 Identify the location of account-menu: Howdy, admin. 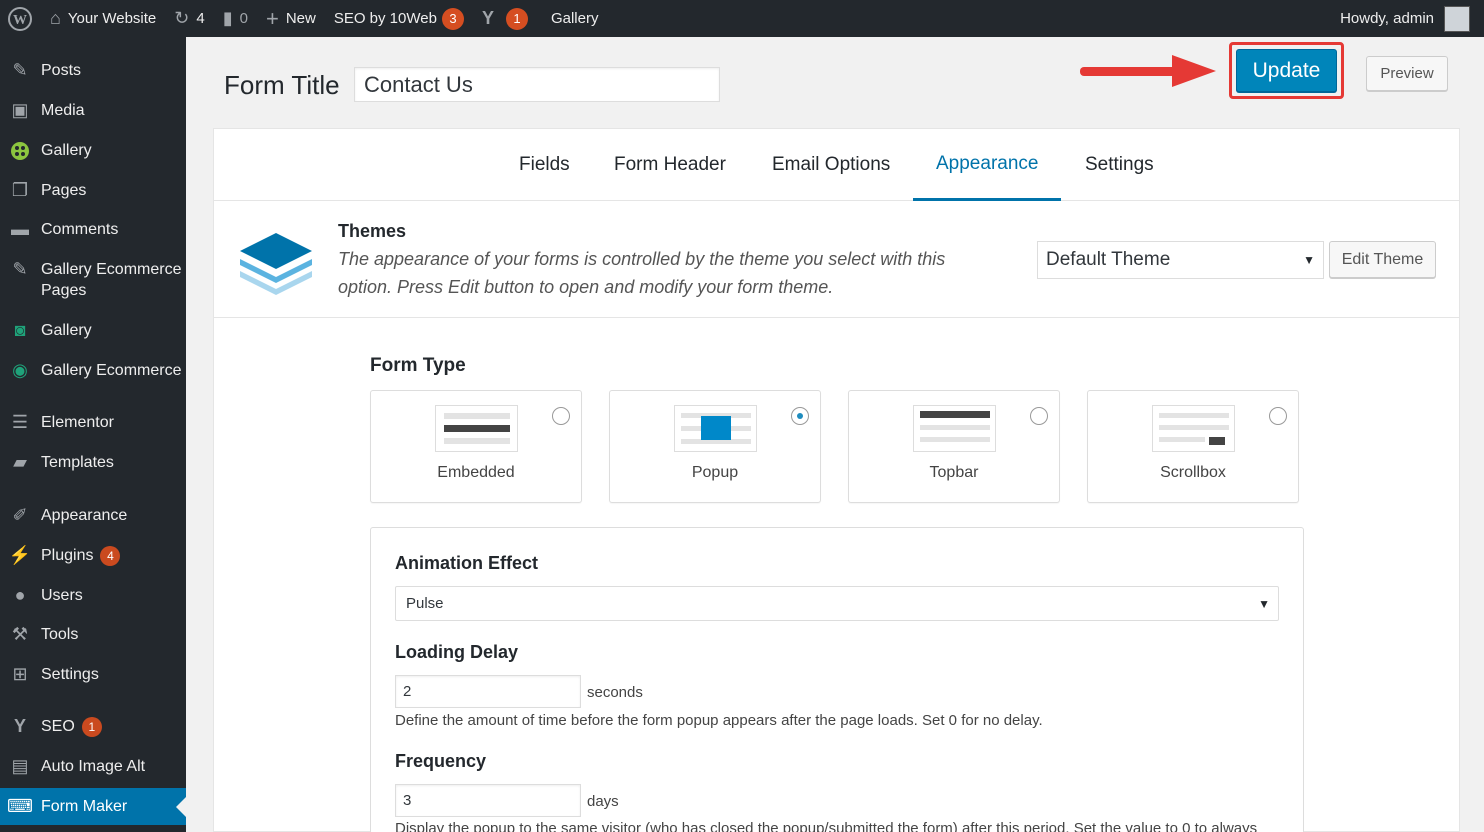
(1412, 18).